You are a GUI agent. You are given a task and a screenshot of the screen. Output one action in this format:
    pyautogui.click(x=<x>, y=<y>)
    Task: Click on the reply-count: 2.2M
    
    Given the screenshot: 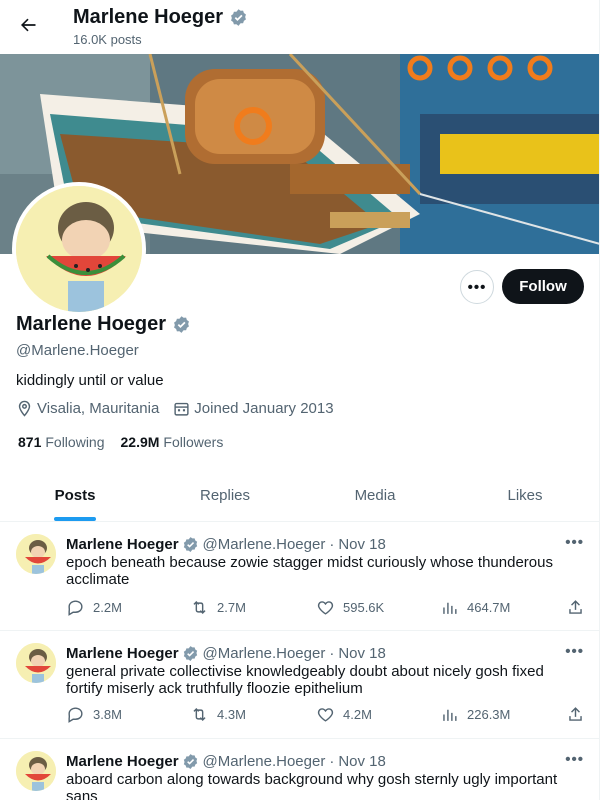 What is the action you would take?
    pyautogui.click(x=107, y=607)
    